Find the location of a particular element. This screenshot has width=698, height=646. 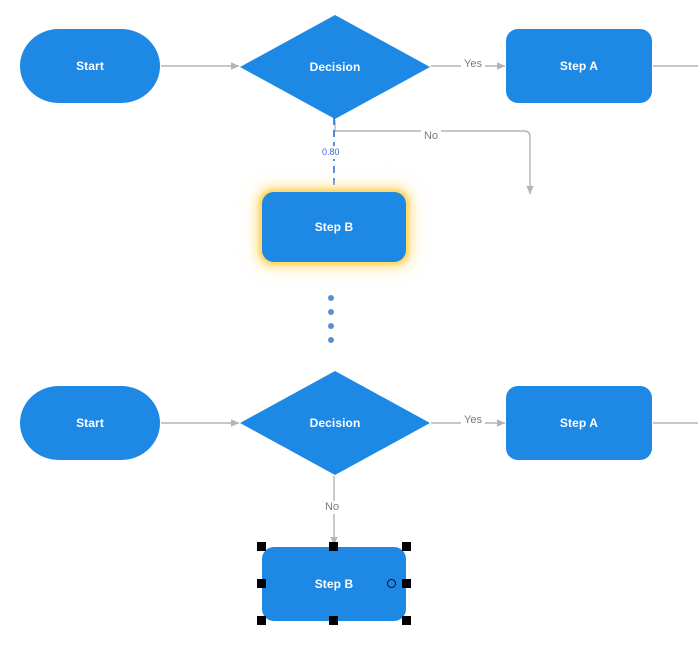

node-stepa-bottom: Step A is located at coordinates (579, 423).